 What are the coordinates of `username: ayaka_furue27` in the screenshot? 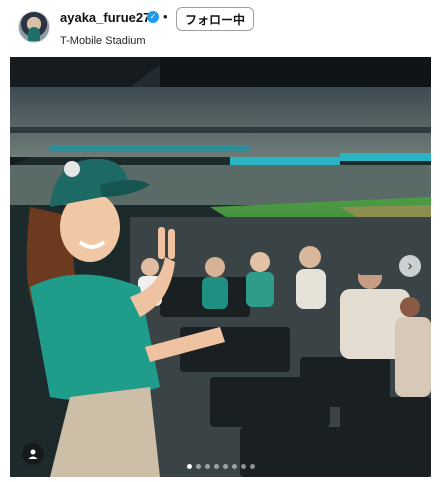 It's located at (105, 17).